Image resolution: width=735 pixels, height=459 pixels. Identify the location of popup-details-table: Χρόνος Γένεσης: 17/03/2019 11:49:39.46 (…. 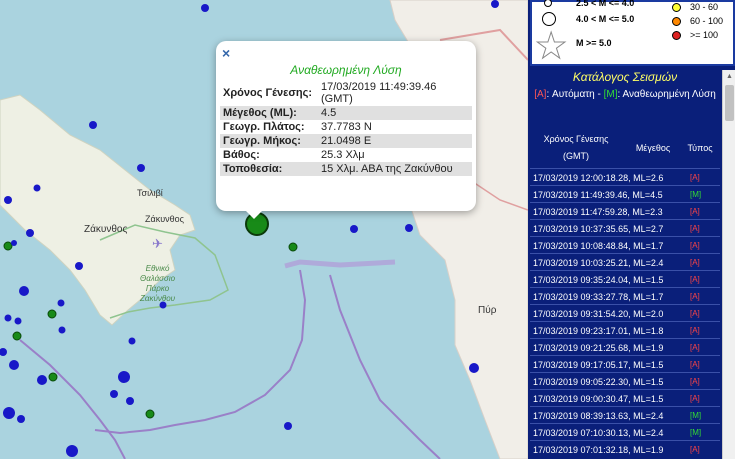
(346, 128).